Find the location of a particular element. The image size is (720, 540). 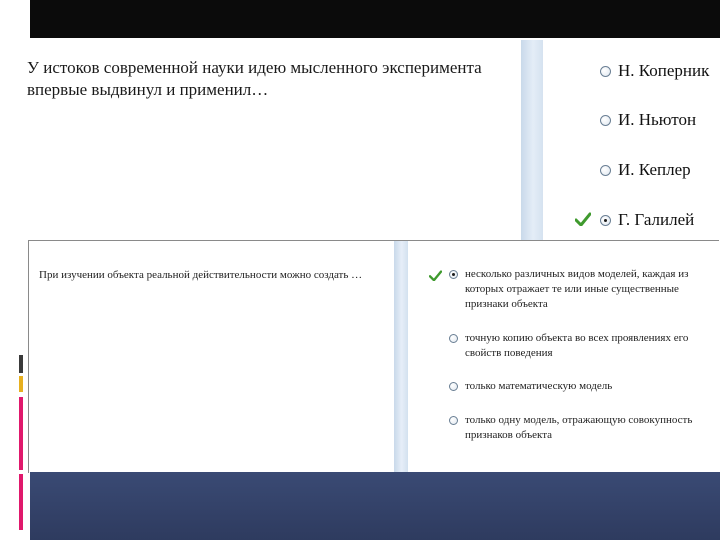

q1-option-3: И. Кеплер is located at coordinates (645, 170).